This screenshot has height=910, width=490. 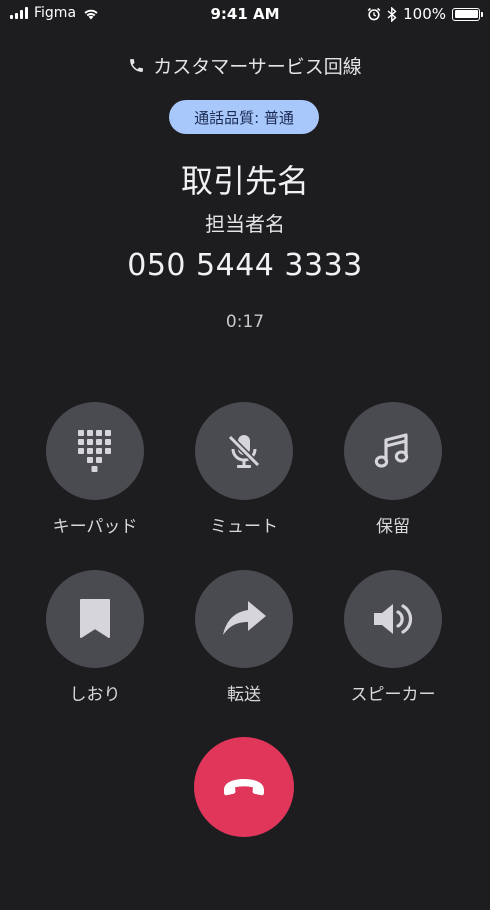 I want to click on keypad-circle, so click(x=95, y=451).